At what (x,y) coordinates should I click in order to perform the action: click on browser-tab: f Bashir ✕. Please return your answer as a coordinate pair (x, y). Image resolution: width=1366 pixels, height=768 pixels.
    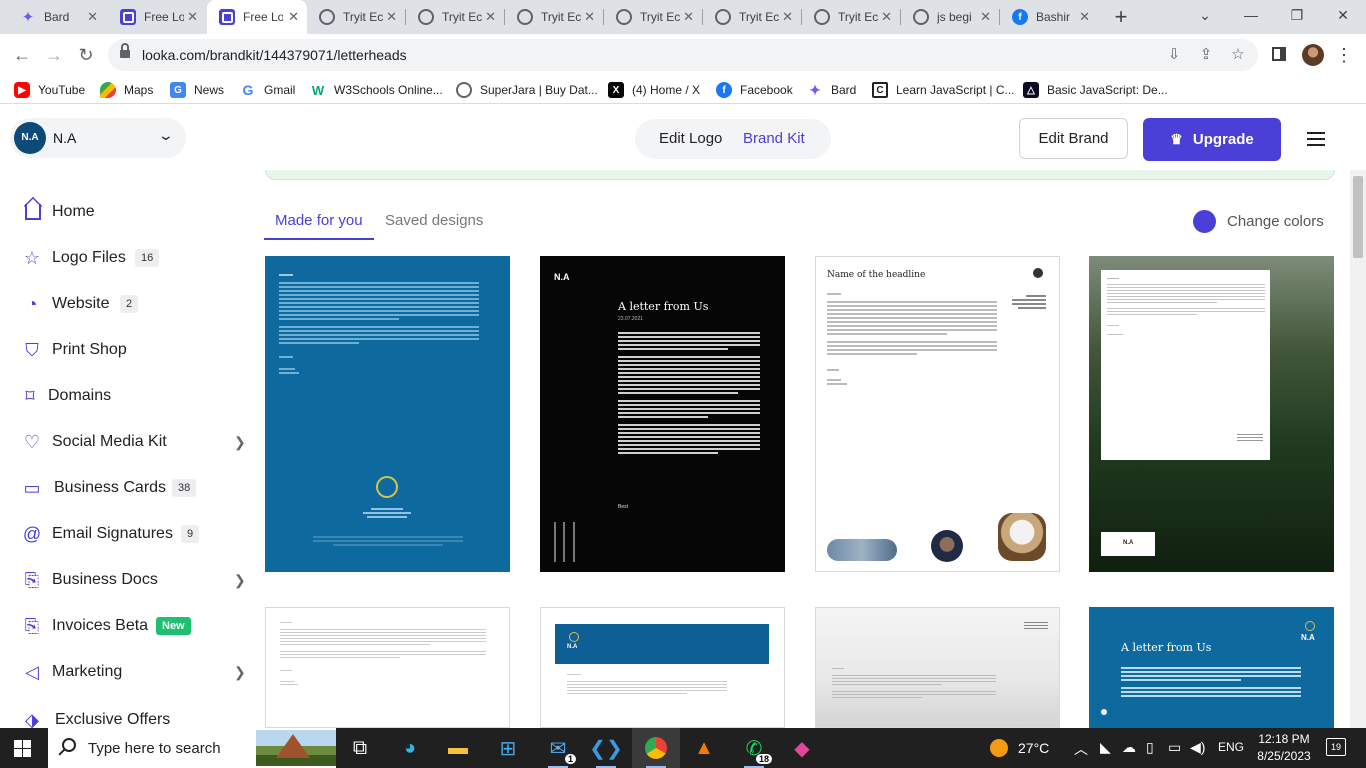
    Looking at the image, I should click on (1049, 17).